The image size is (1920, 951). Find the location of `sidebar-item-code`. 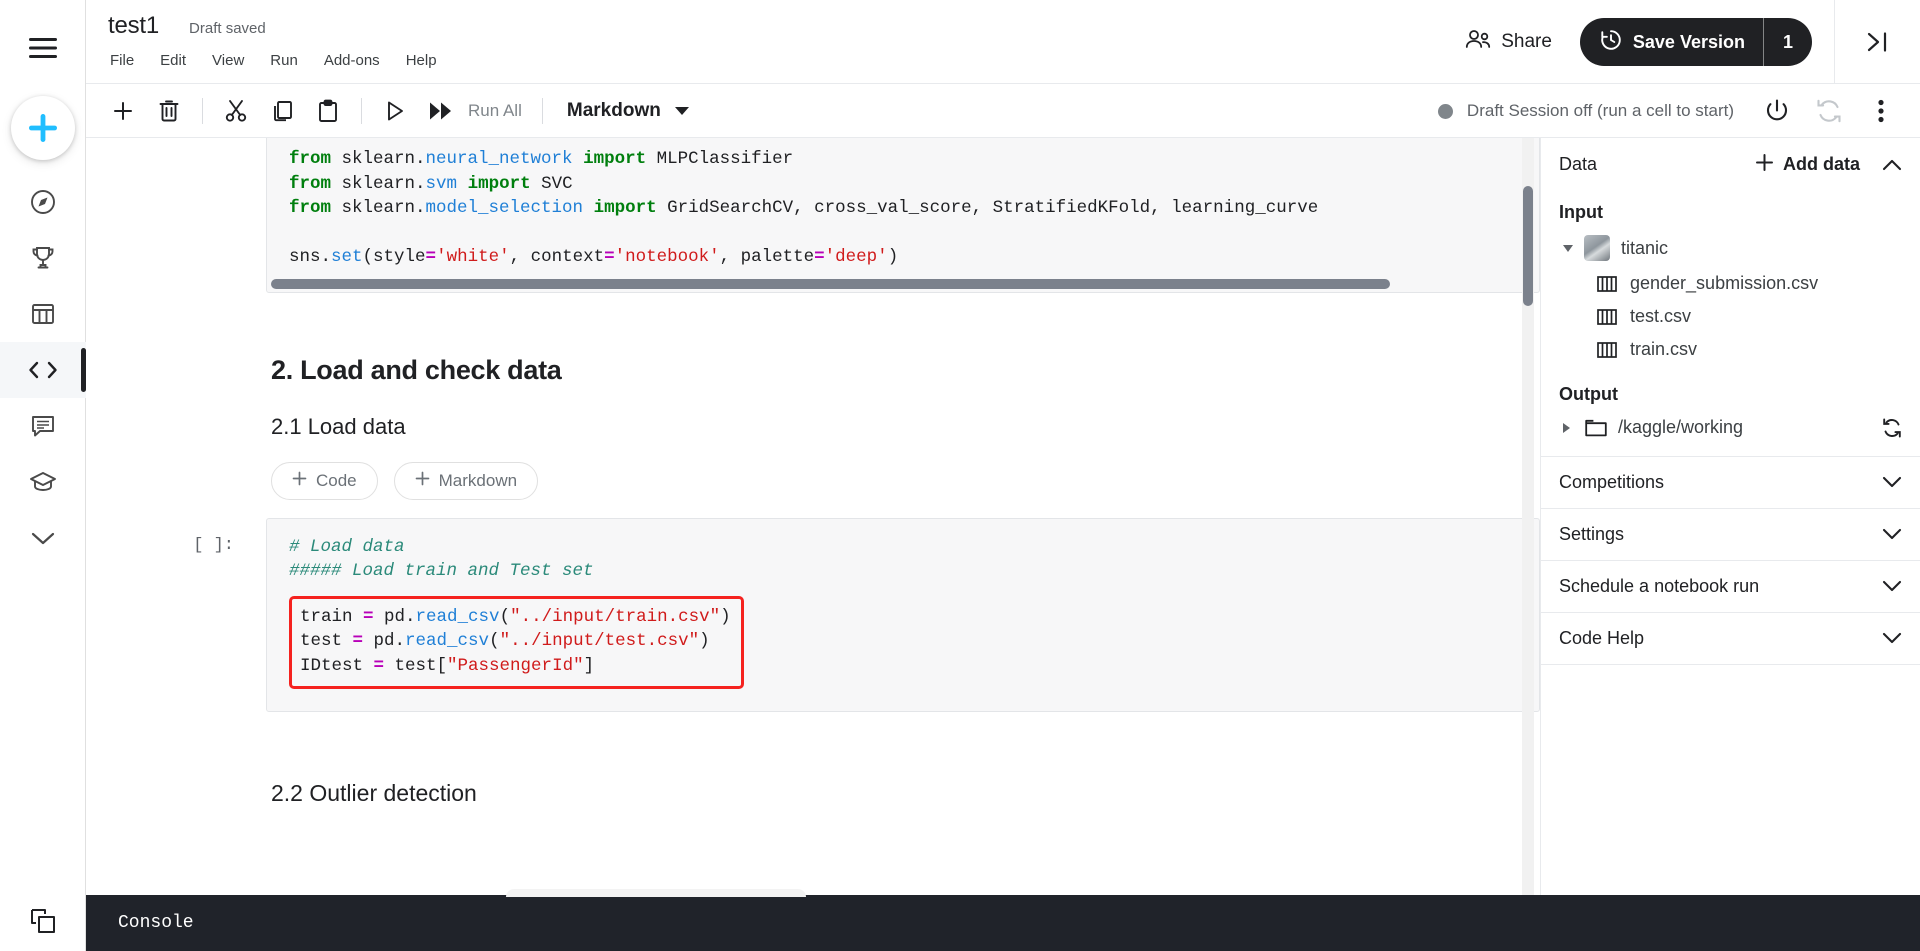

sidebar-item-code is located at coordinates (43, 370).